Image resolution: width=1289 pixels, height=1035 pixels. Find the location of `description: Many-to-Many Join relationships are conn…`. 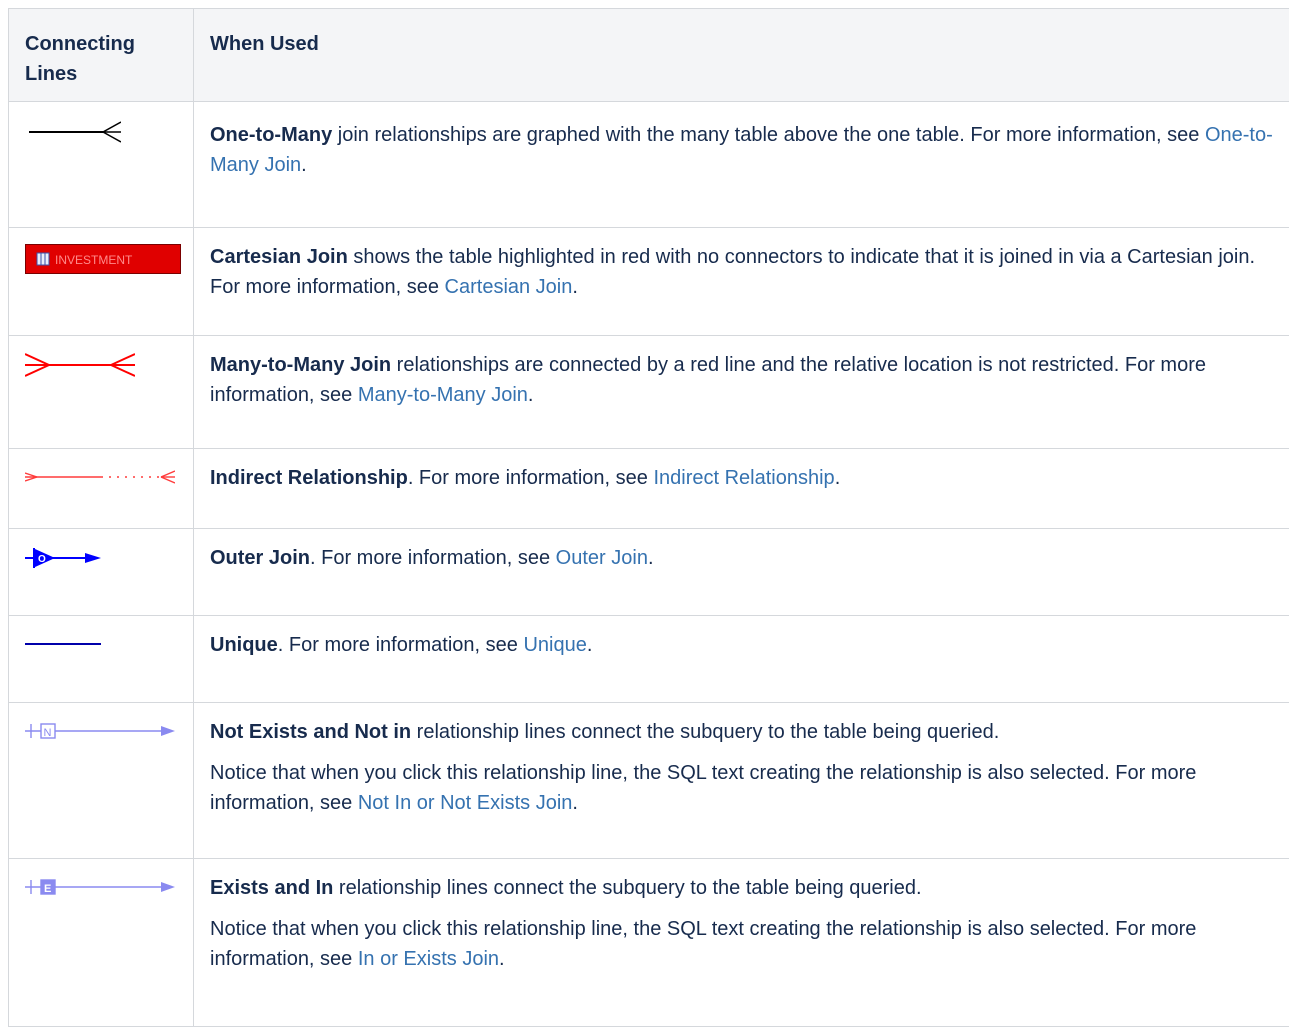

description: Many-to-Many Join relationships are conn… is located at coordinates (744, 380).